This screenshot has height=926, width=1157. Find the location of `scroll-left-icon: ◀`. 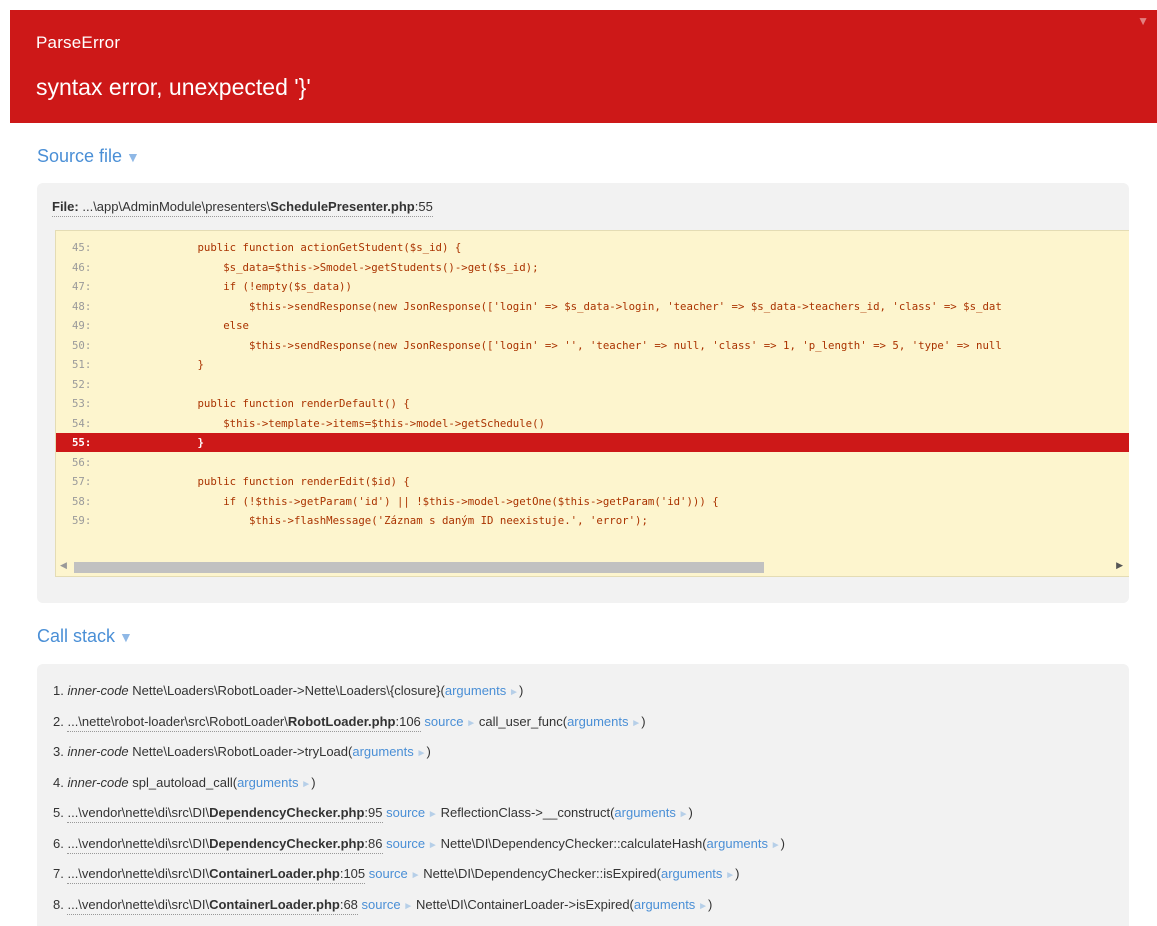

scroll-left-icon: ◀ is located at coordinates (63, 565).